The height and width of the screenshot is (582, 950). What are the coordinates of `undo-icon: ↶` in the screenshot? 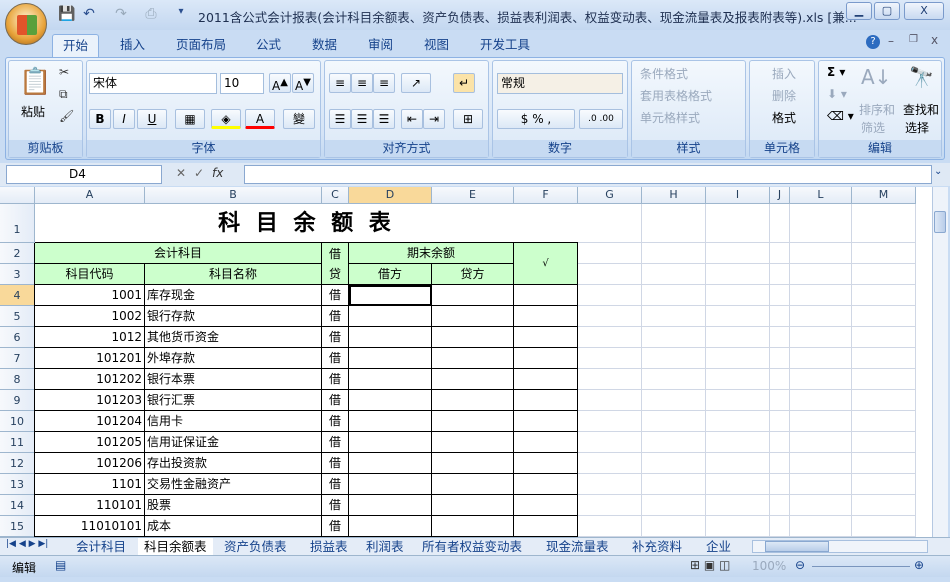 It's located at (89, 15).